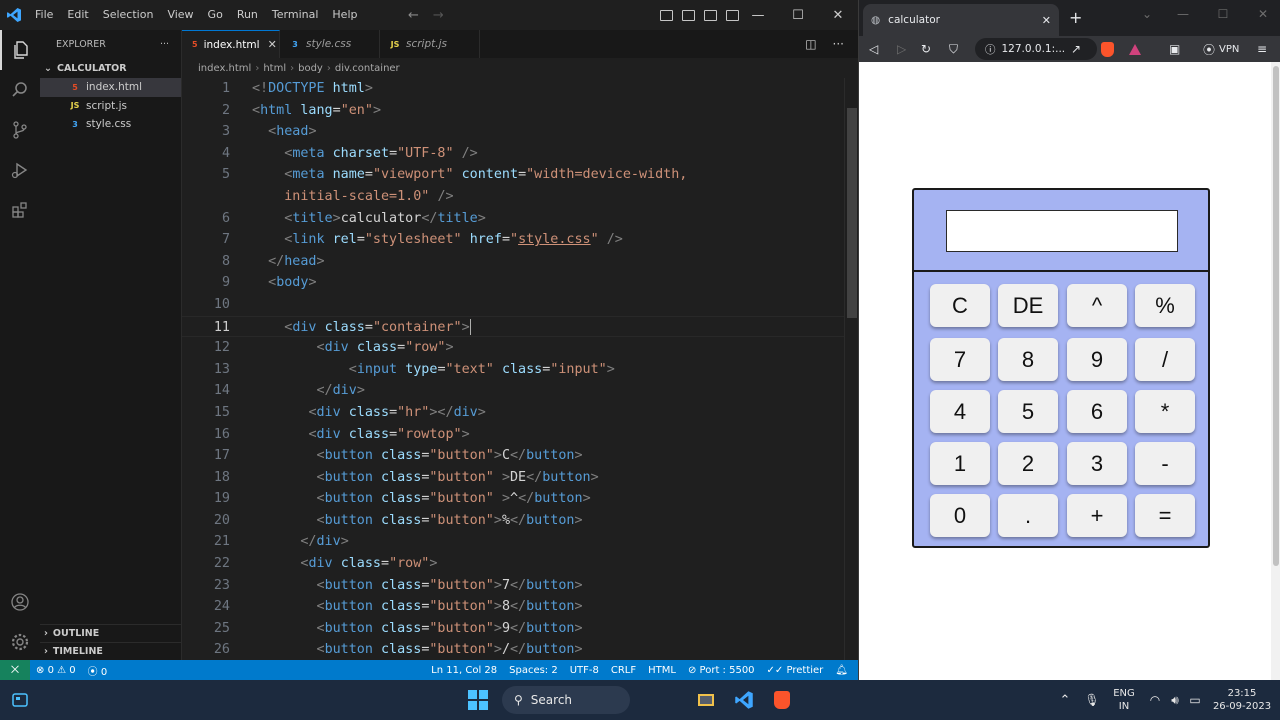 This screenshot has height=720, width=1280. Describe the element at coordinates (798, 15) in the screenshot. I see `maximize-button: ☐` at that location.